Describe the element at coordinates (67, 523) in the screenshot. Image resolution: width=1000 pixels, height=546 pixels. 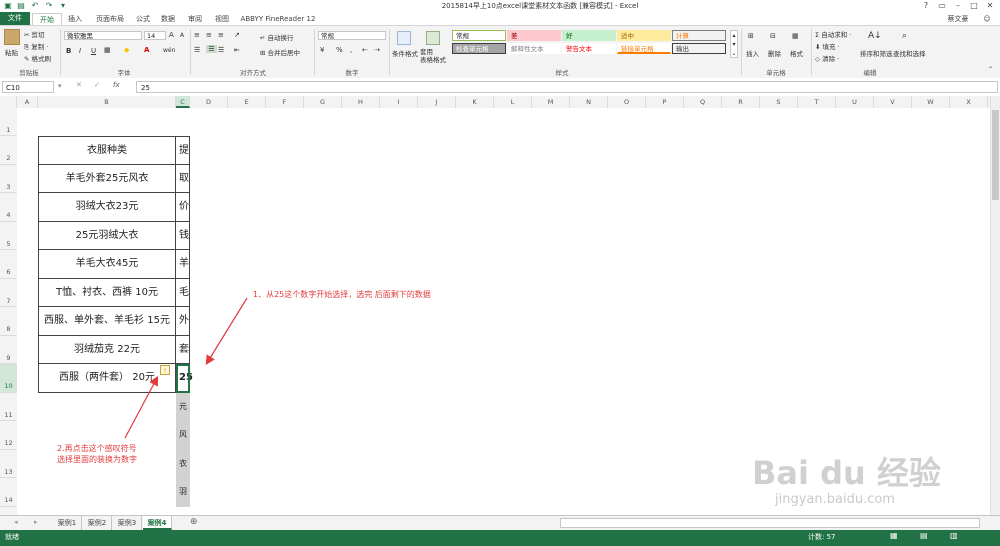
I see `sheet-tab-1: 案例1` at that location.